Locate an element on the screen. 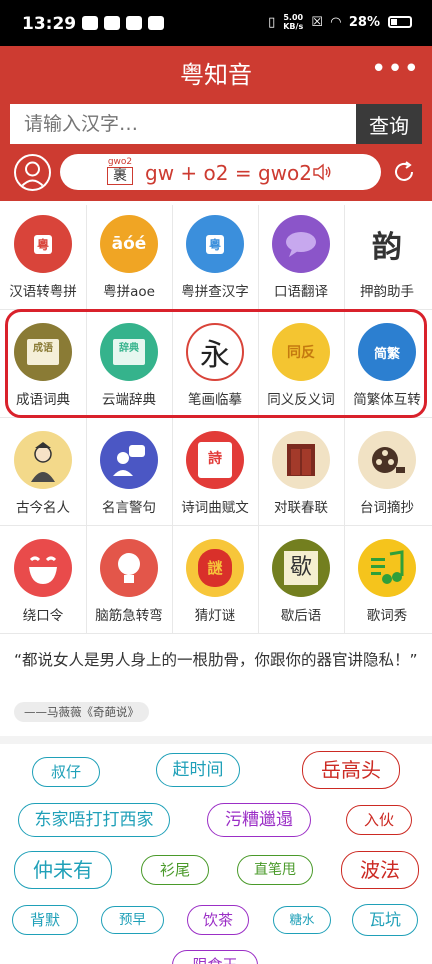 The height and width of the screenshot is (964, 432). lightbulb-icon is located at coordinates (129, 568).